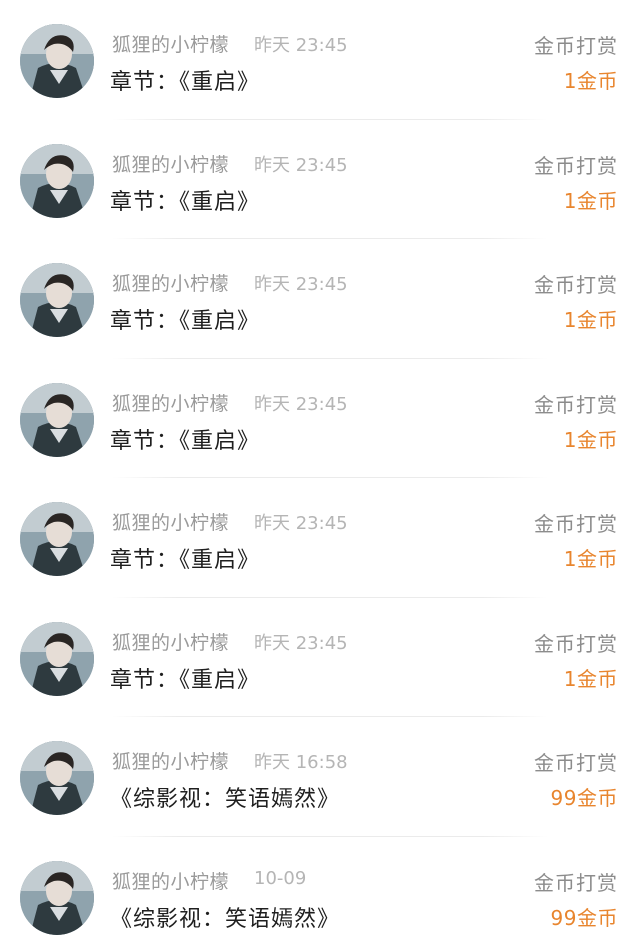  Describe the element at coordinates (320, 894) in the screenshot. I see `reward-record-row: 狐狸的小柠檬 10-09 《综影视：笑语嫣然》 金币打赏 99金币` at that location.